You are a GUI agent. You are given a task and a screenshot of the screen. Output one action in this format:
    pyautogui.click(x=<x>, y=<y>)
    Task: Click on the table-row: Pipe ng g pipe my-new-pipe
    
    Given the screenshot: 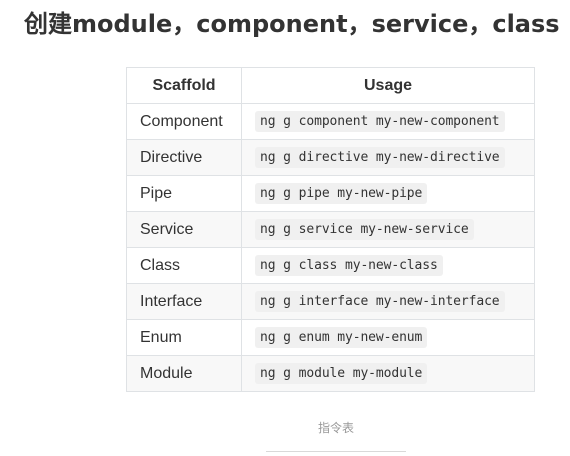 What is the action you would take?
    pyautogui.click(x=330, y=193)
    